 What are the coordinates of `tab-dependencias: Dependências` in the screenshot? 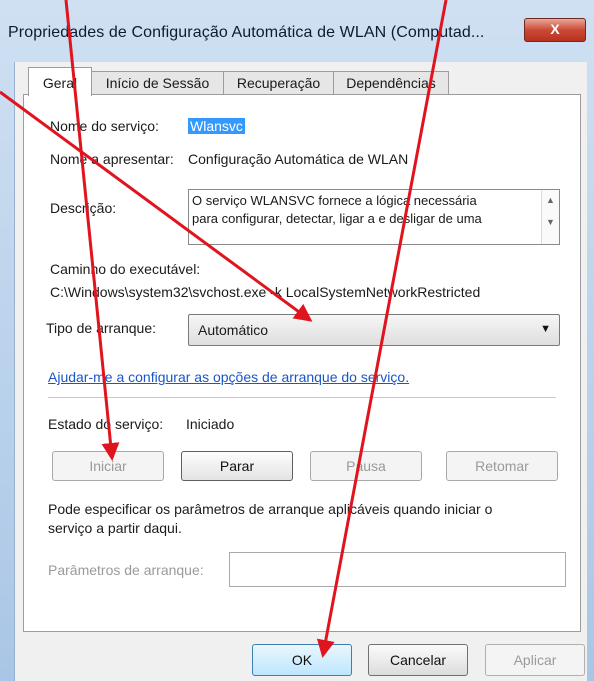 It's located at (391, 83).